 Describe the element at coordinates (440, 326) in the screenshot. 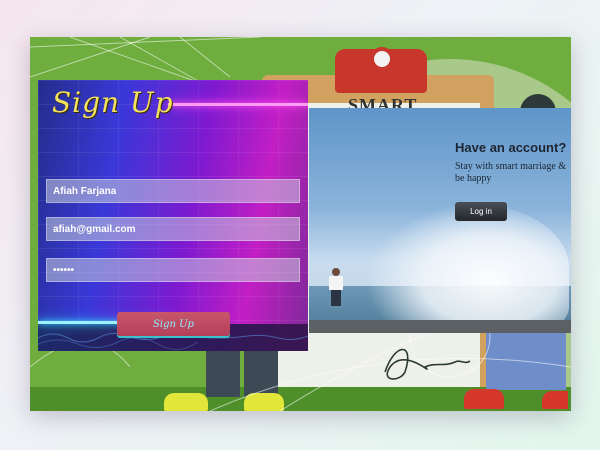

I see `rock-shore` at that location.